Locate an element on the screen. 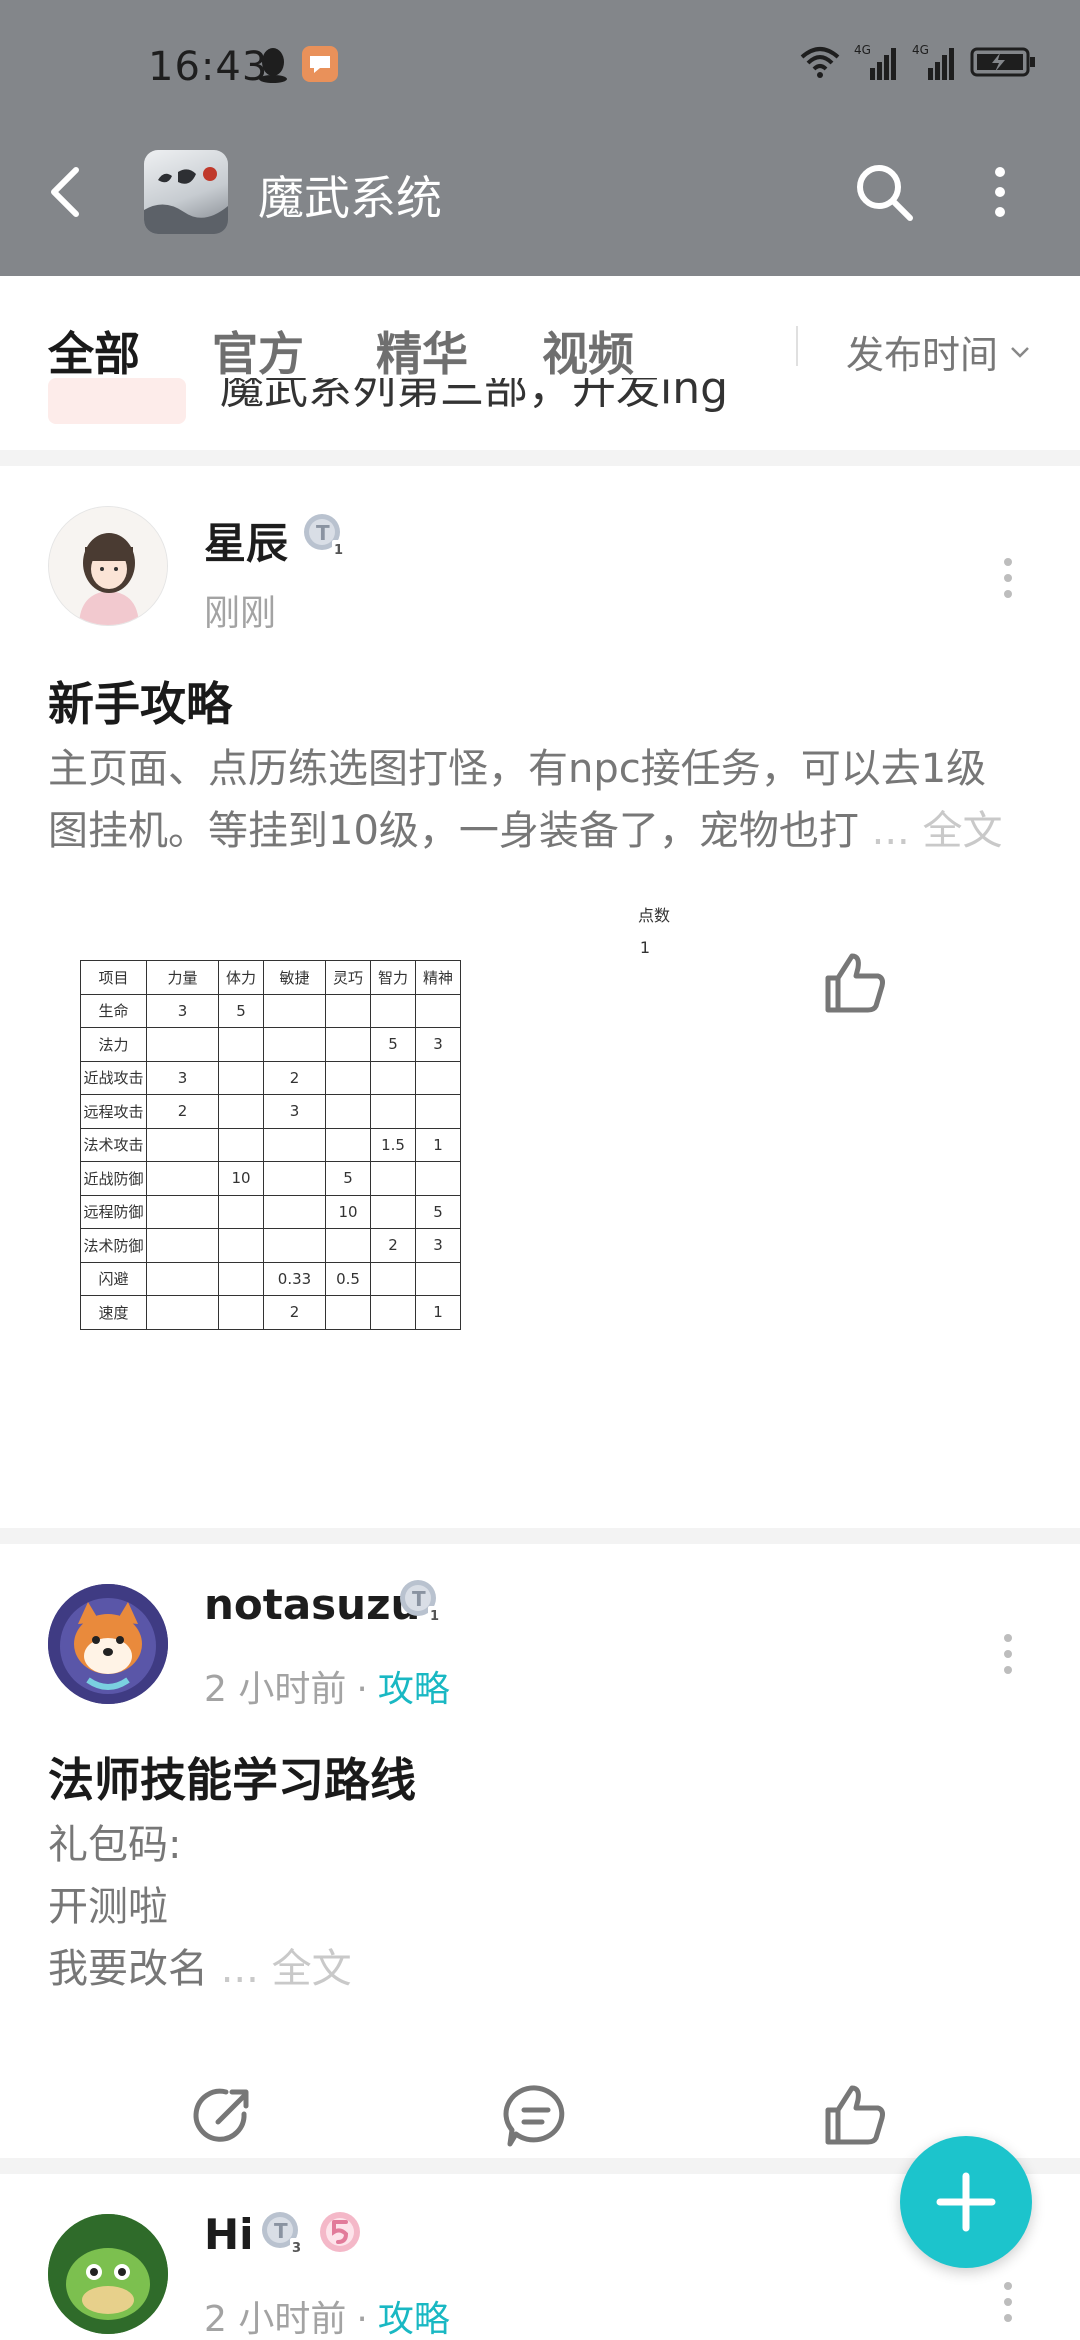 This screenshot has height=2340, width=1080. girl-avatar-icon is located at coordinates (108, 566).